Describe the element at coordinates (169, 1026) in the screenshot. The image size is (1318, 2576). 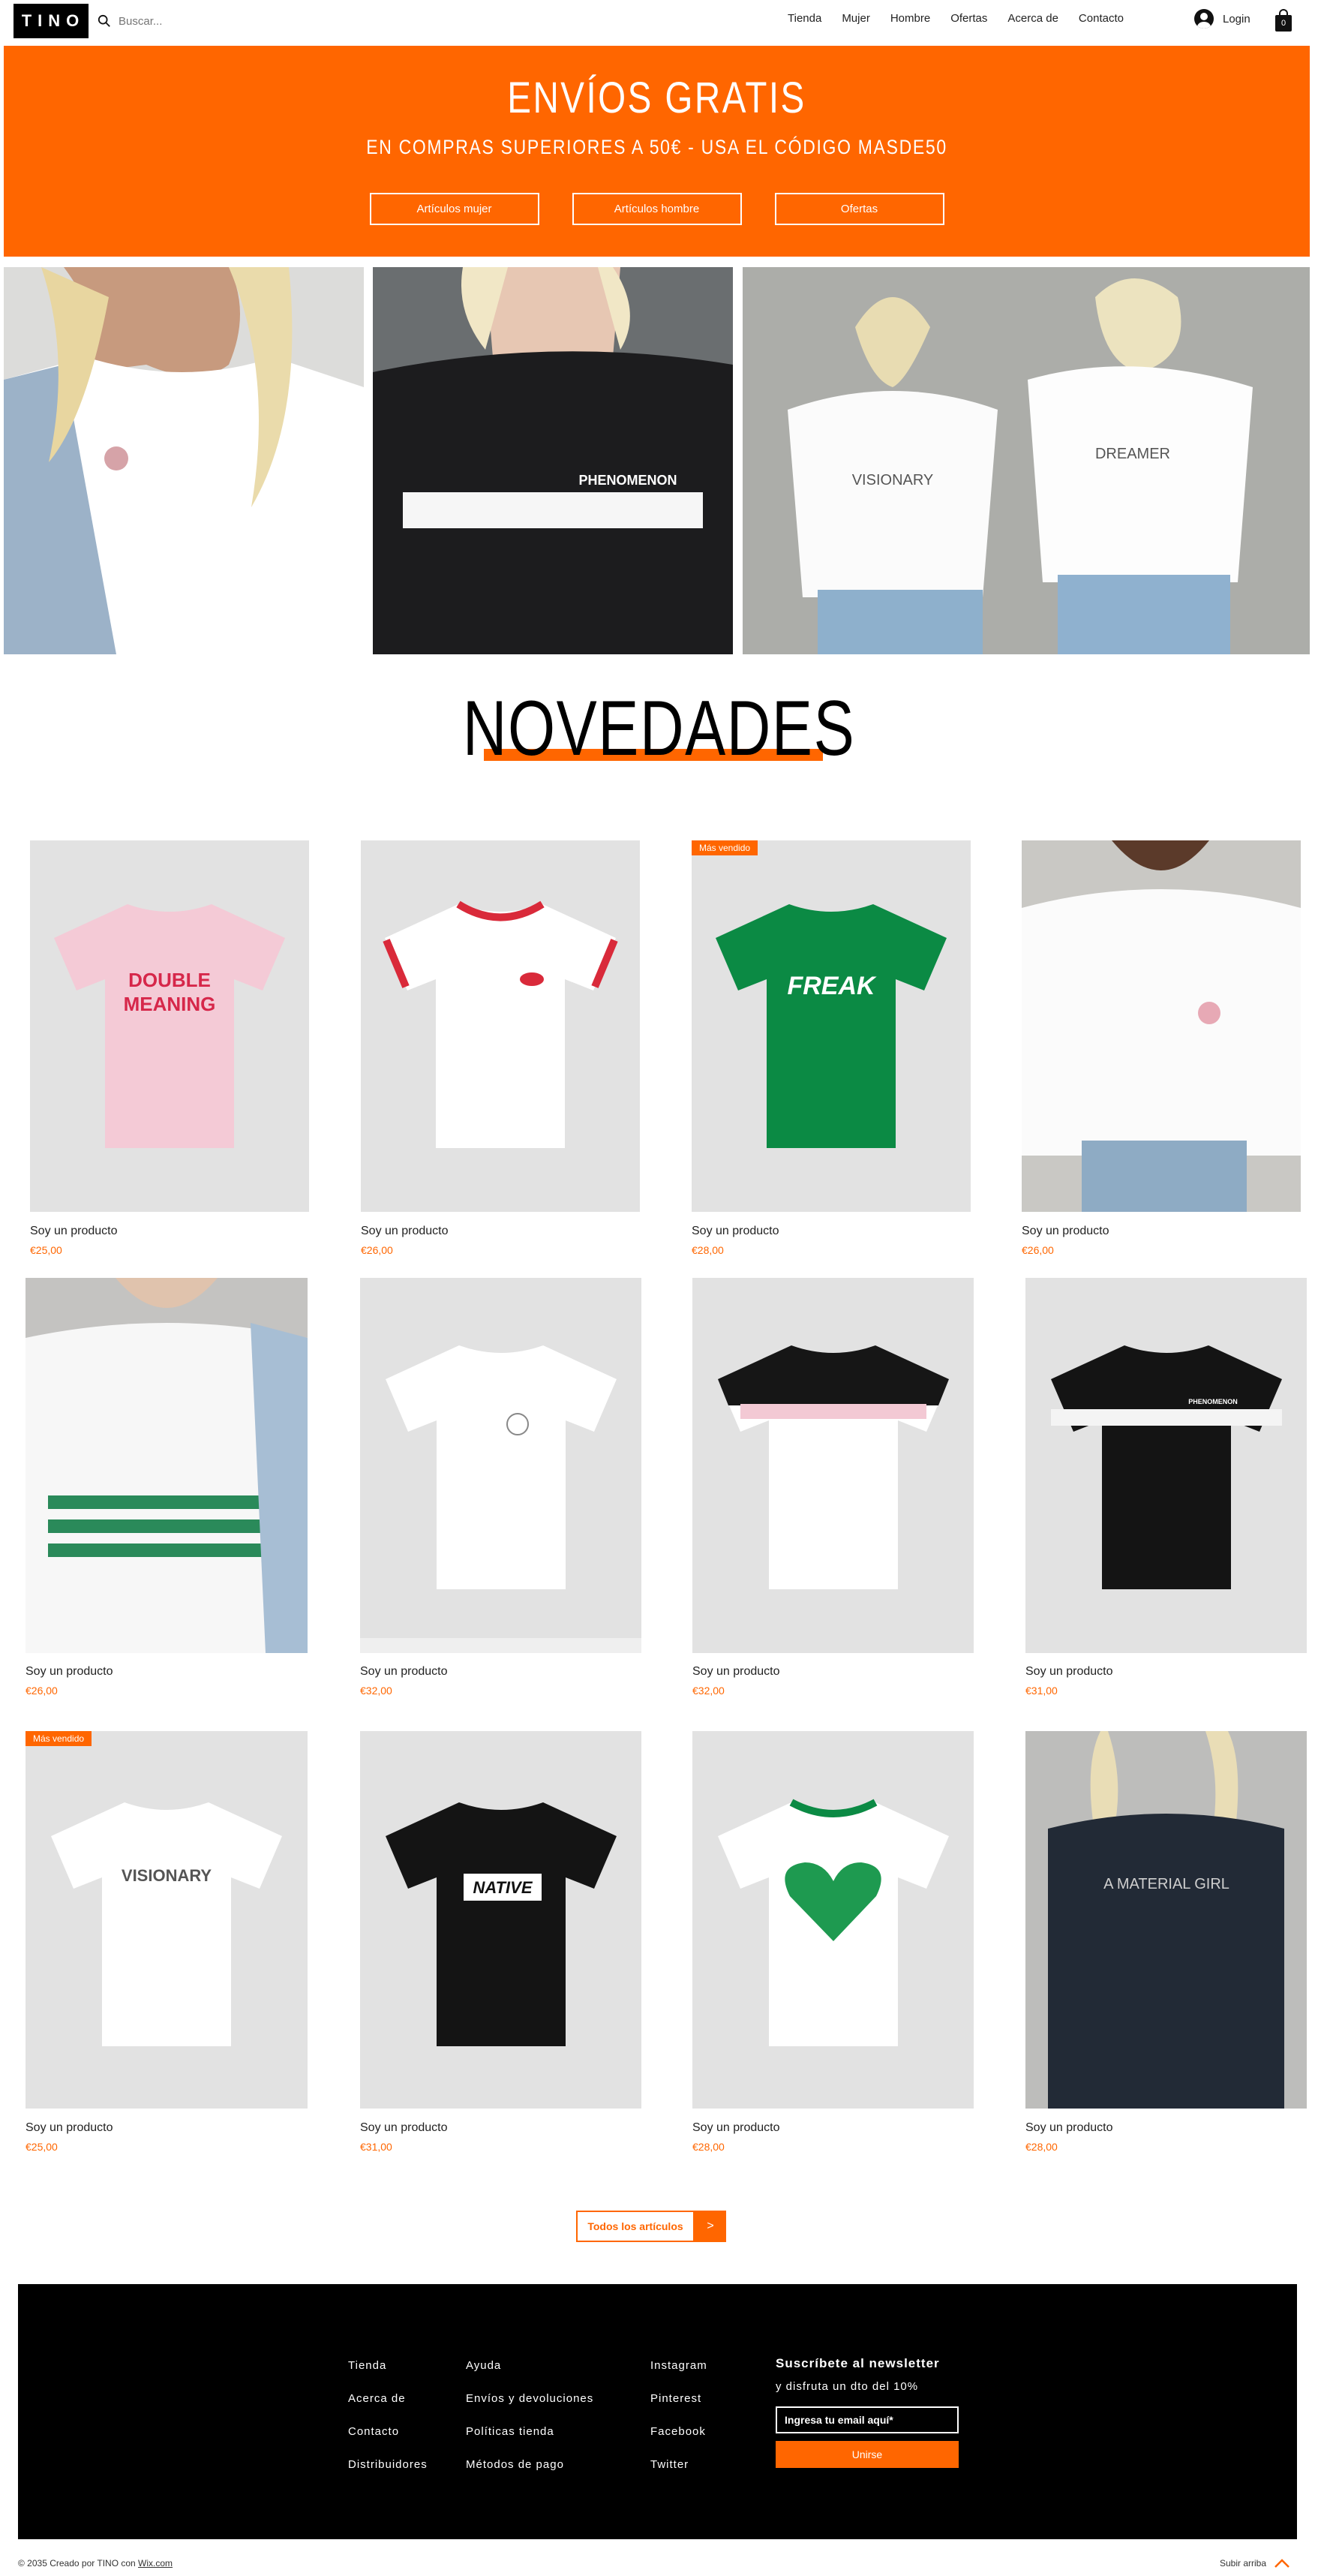
I see `product-image: DOUBLE MEANING` at that location.